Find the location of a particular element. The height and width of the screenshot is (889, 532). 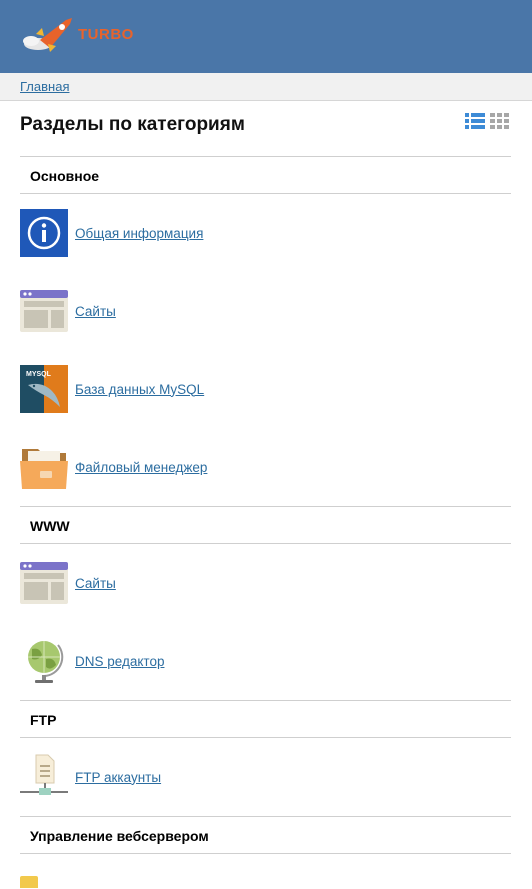

logo: TURBO is located at coordinates (87, 34).